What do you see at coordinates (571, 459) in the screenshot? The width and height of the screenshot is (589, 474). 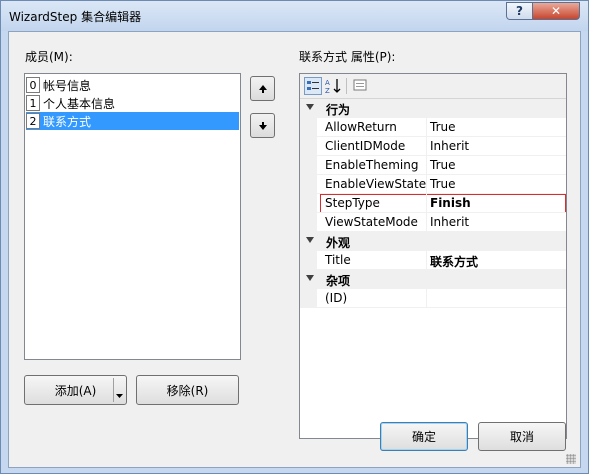 I see `resize-grip` at bounding box center [571, 459].